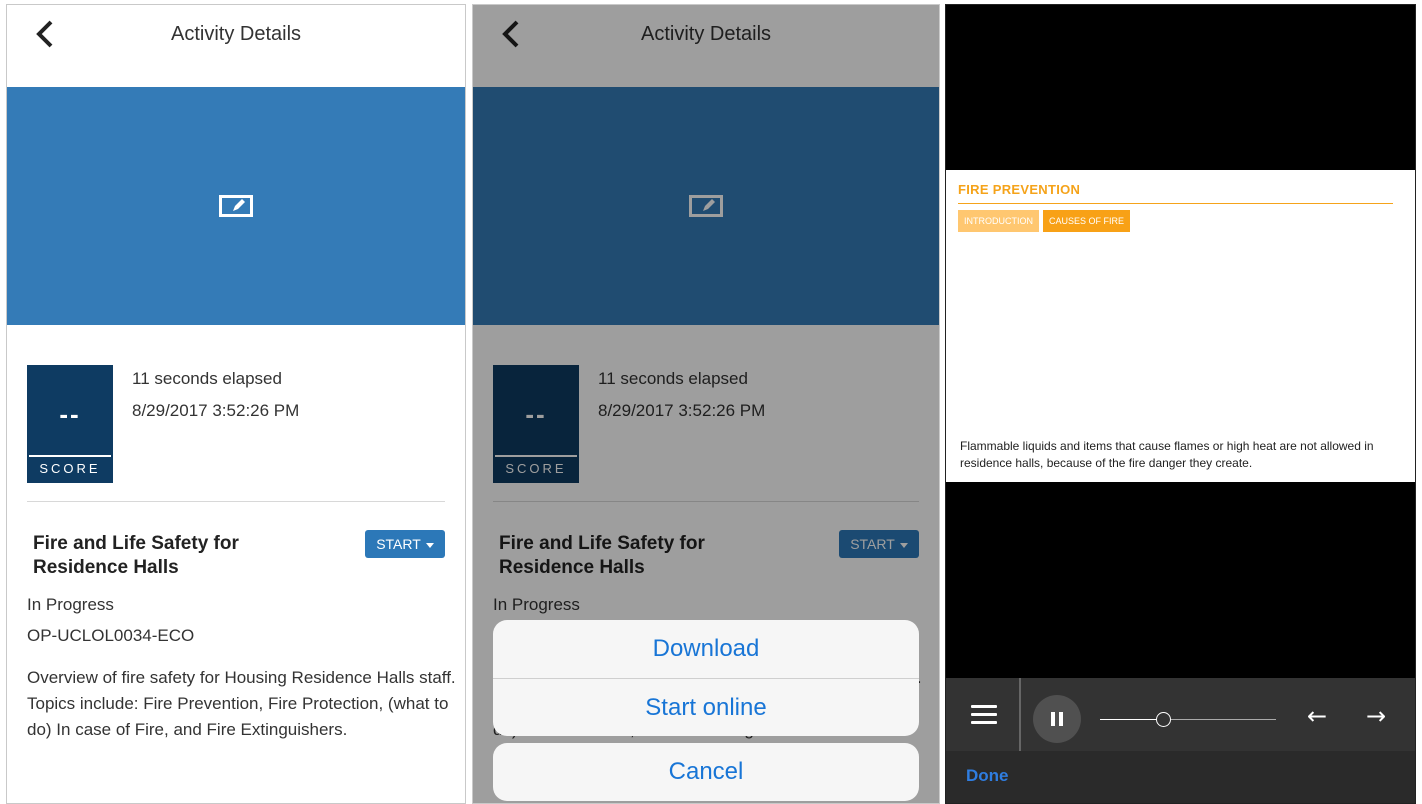 Image resolution: width=1422 pixels, height=804 pixels. I want to click on seek-slider, so click(1188, 719).